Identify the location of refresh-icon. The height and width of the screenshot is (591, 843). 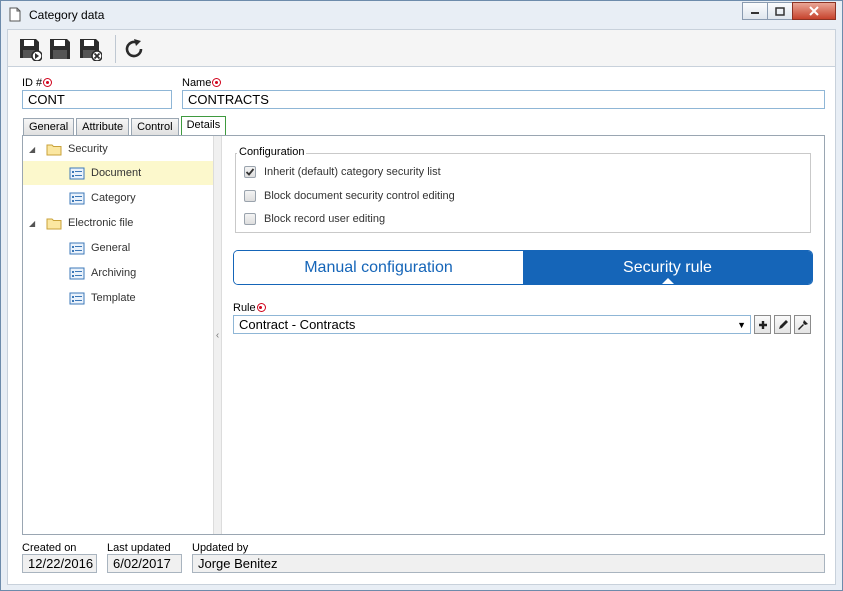
(134, 49).